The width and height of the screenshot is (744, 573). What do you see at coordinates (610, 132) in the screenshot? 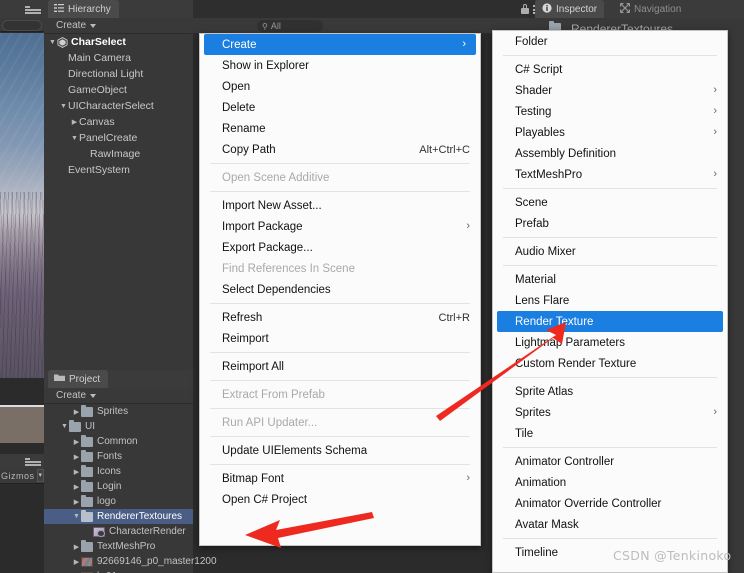
I see `create-item-playables: Playables ›` at bounding box center [610, 132].